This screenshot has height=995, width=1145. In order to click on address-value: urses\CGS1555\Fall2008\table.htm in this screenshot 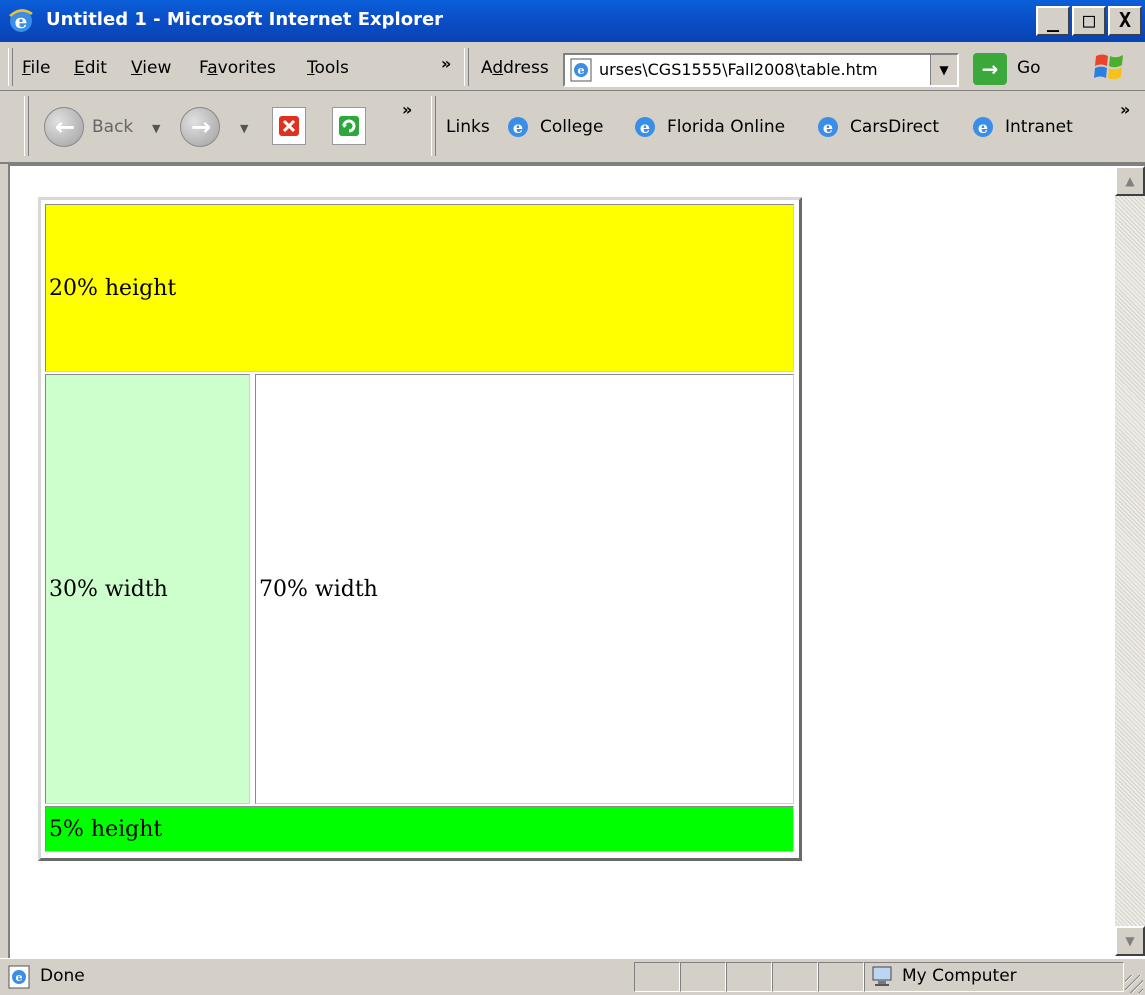, I will do `click(738, 69)`.